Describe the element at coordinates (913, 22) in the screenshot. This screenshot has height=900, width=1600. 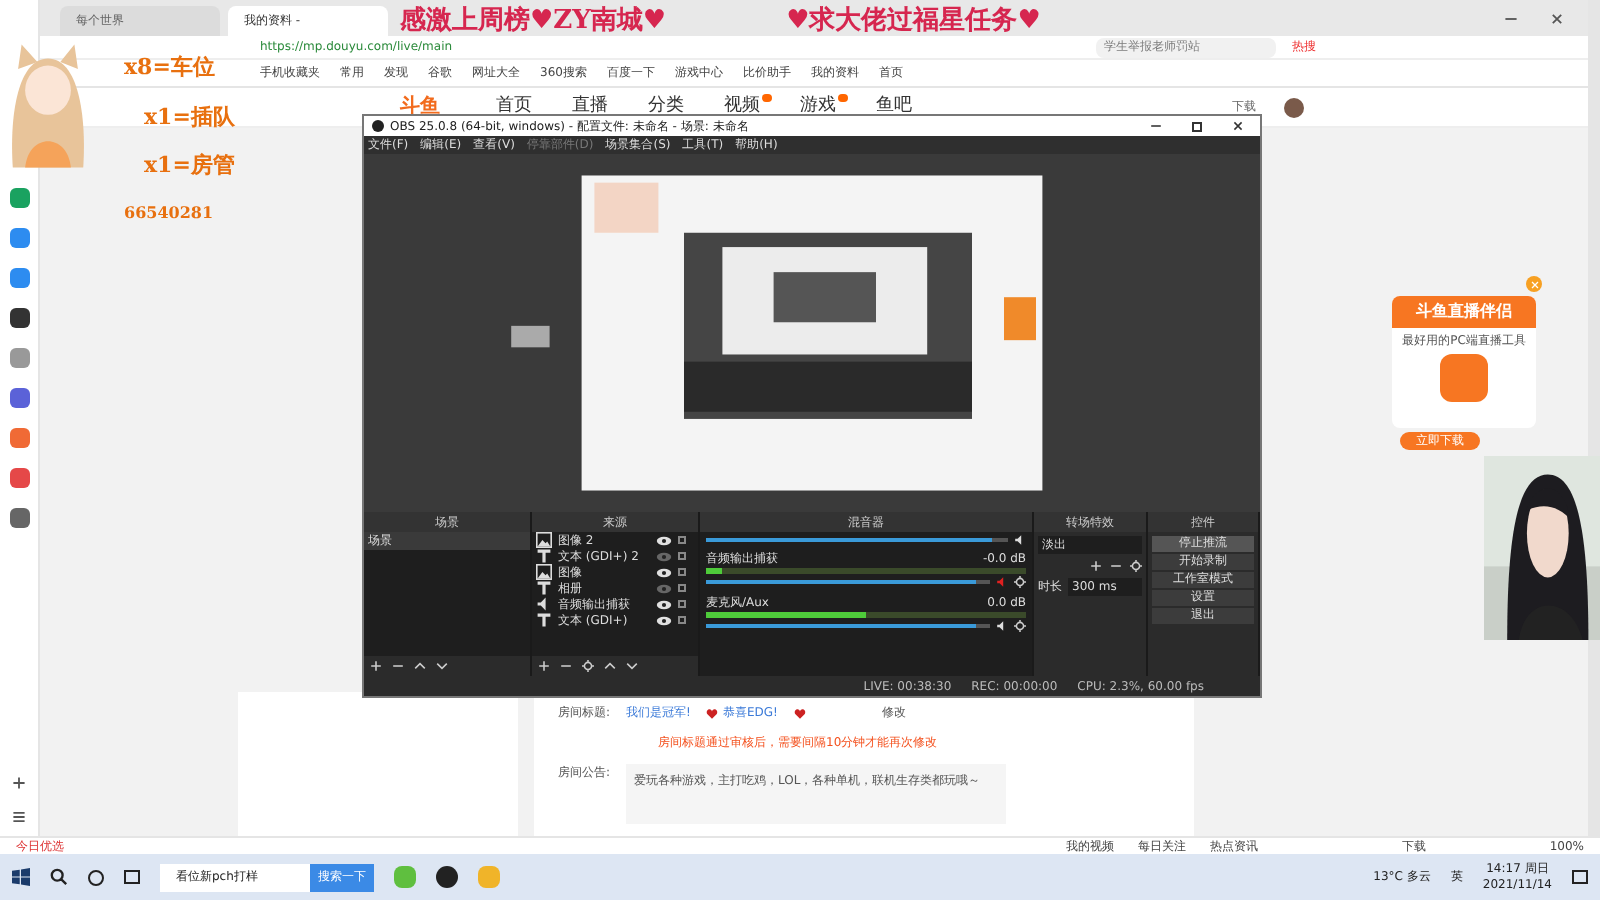
I see `banner-text: ♥求大佬过福星任务♥` at that location.